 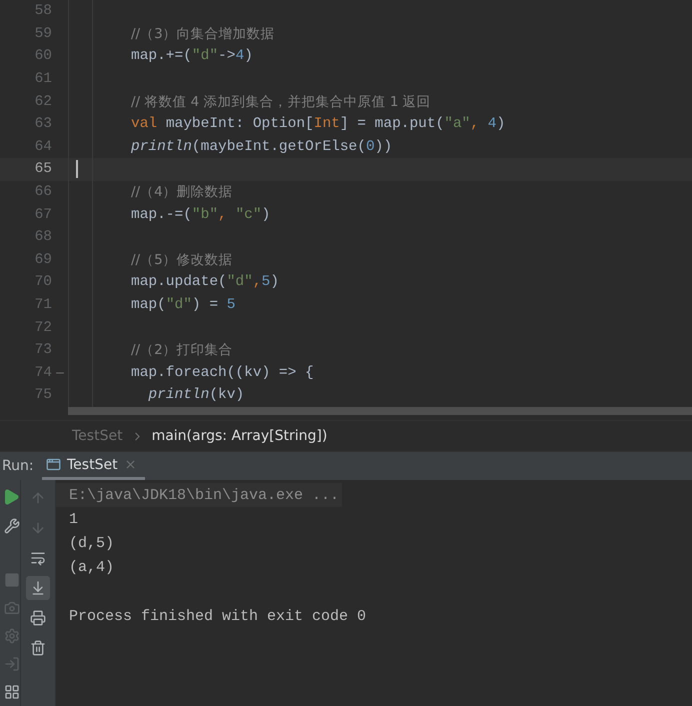 I want to click on breadcrumb-item: main(args: Array[String]), so click(x=240, y=436).